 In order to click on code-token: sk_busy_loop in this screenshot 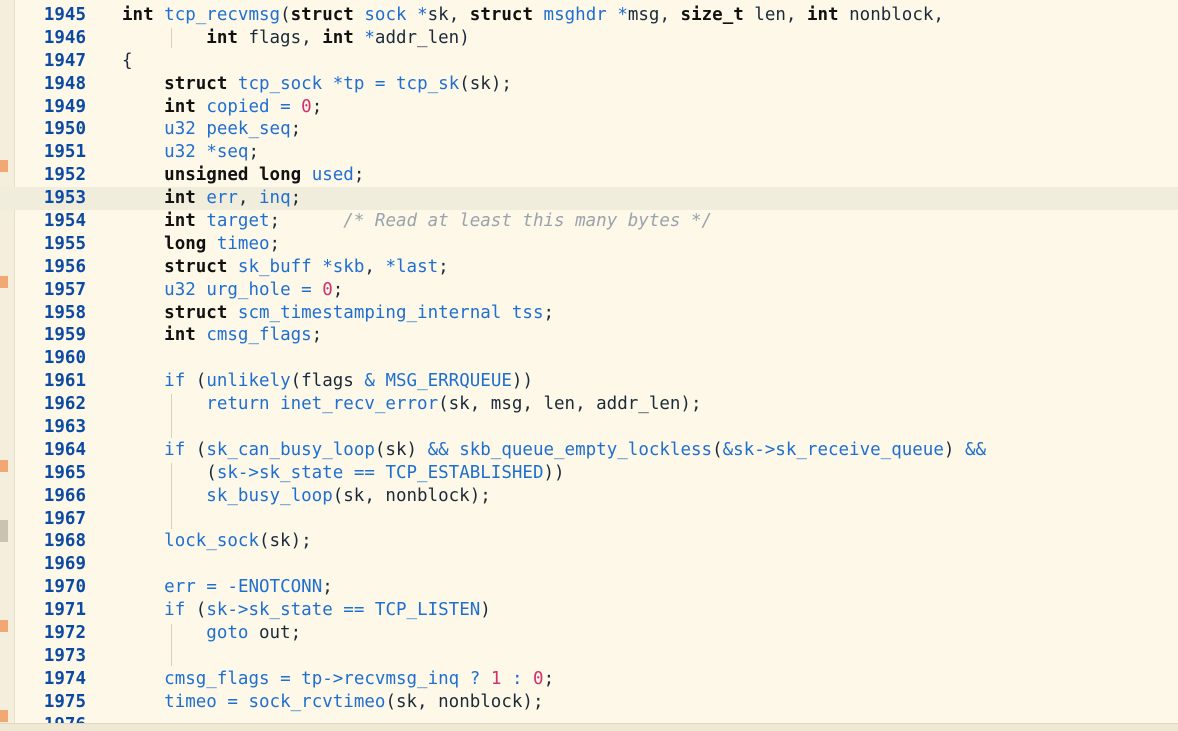, I will do `click(269, 495)`.